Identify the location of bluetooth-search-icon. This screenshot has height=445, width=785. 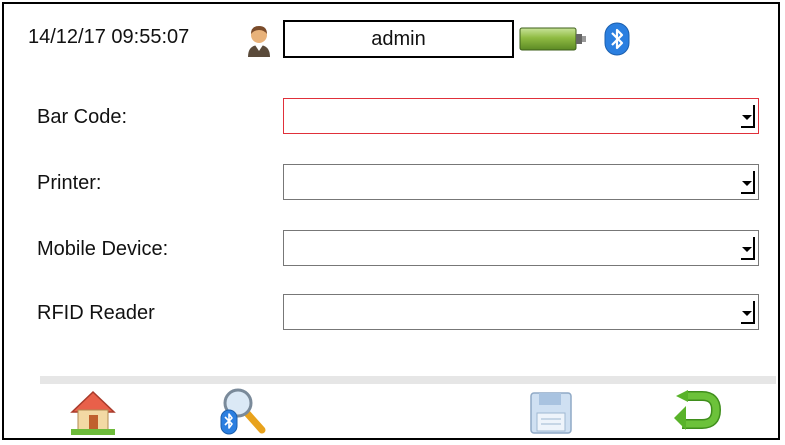
(243, 412).